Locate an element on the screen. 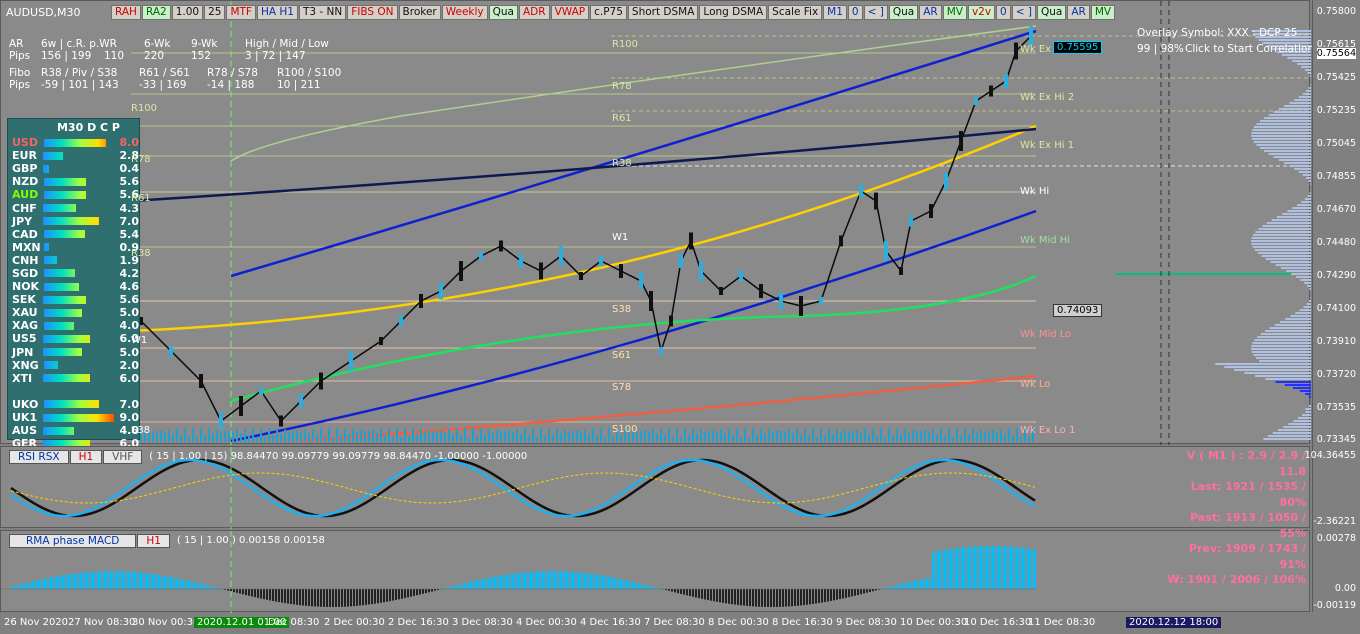 The image size is (1360, 634). toolbar-button-8: Broker is located at coordinates (419, 12).